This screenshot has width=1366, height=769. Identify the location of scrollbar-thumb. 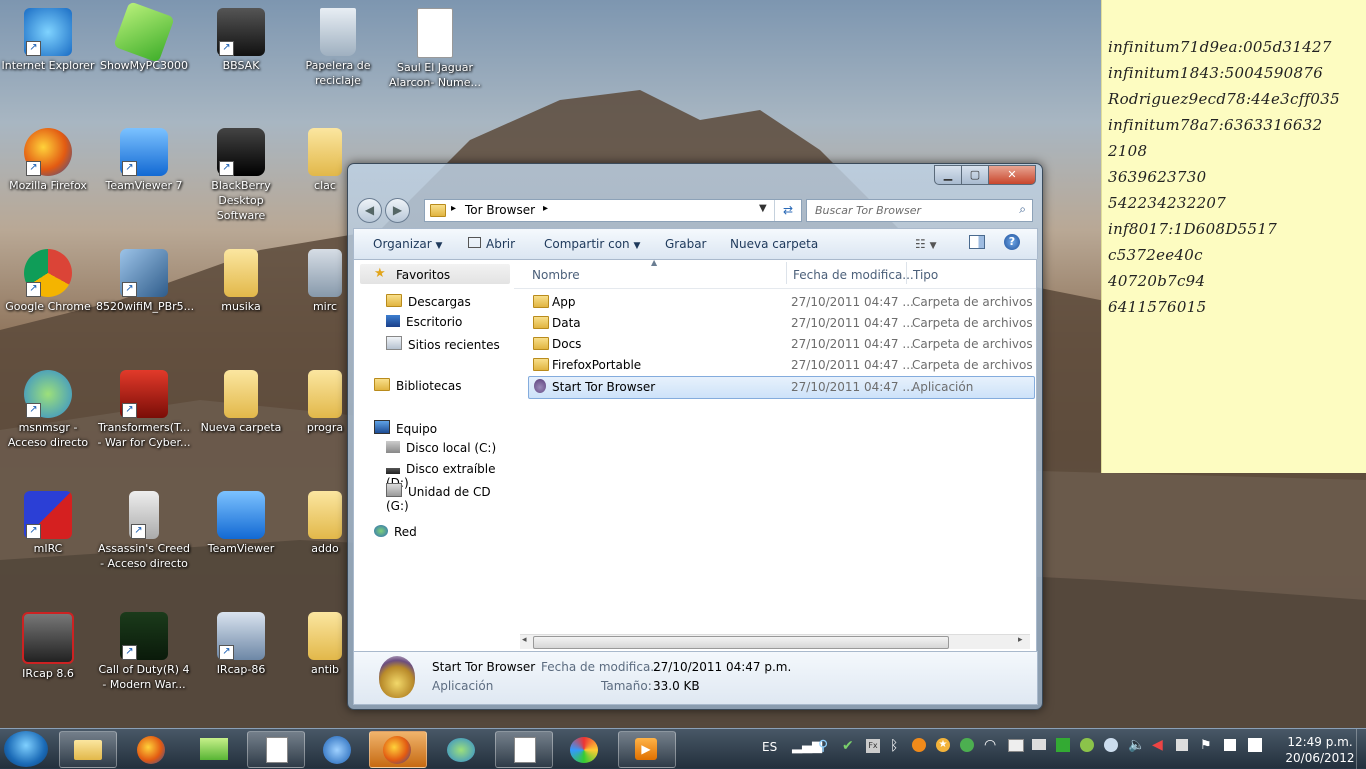
(741, 642).